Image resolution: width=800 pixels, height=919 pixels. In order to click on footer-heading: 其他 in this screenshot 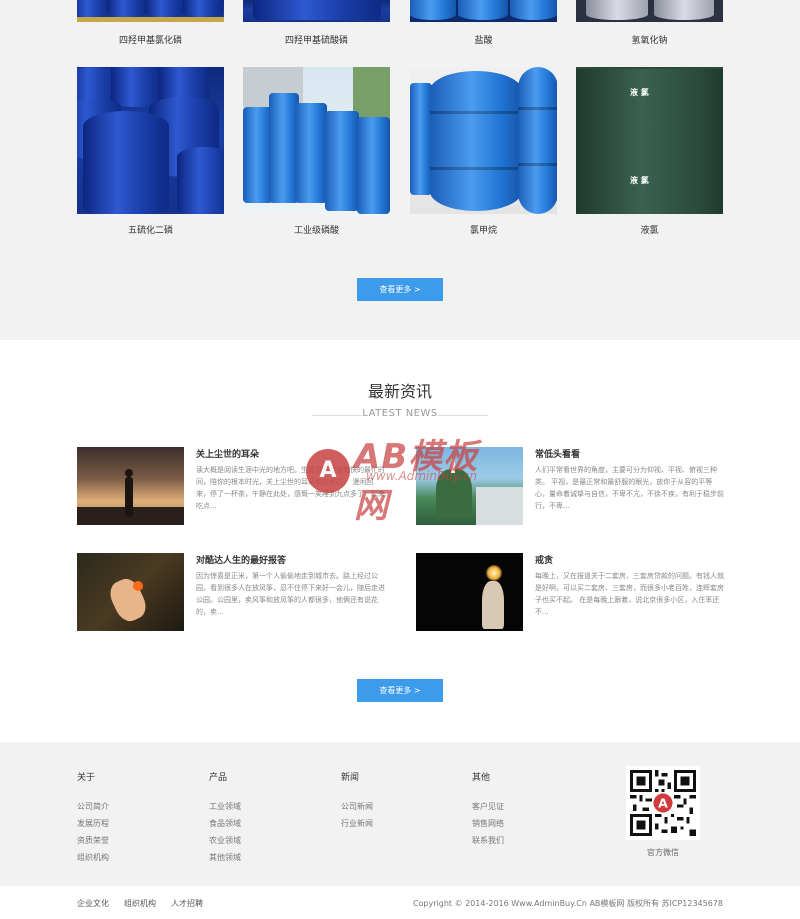, I will do `click(481, 778)`.